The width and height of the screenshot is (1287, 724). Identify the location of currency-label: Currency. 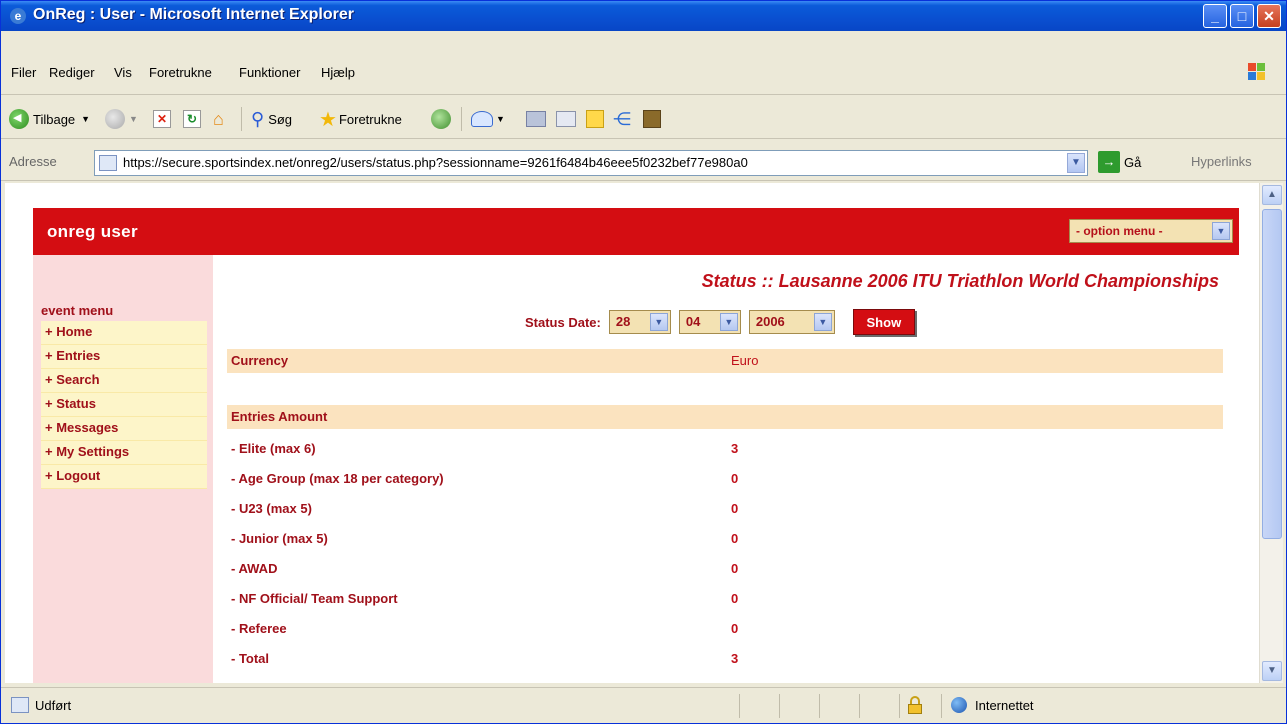
(260, 360).